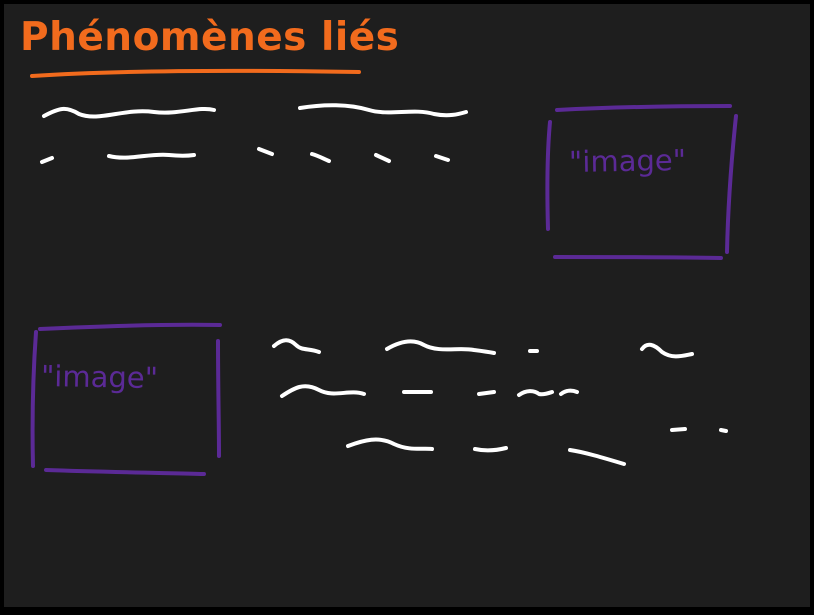 Image resolution: width=814 pixels, height=615 pixels. Describe the element at coordinates (641, 182) in the screenshot. I see `image-placeholder-frame-top-right` at that location.